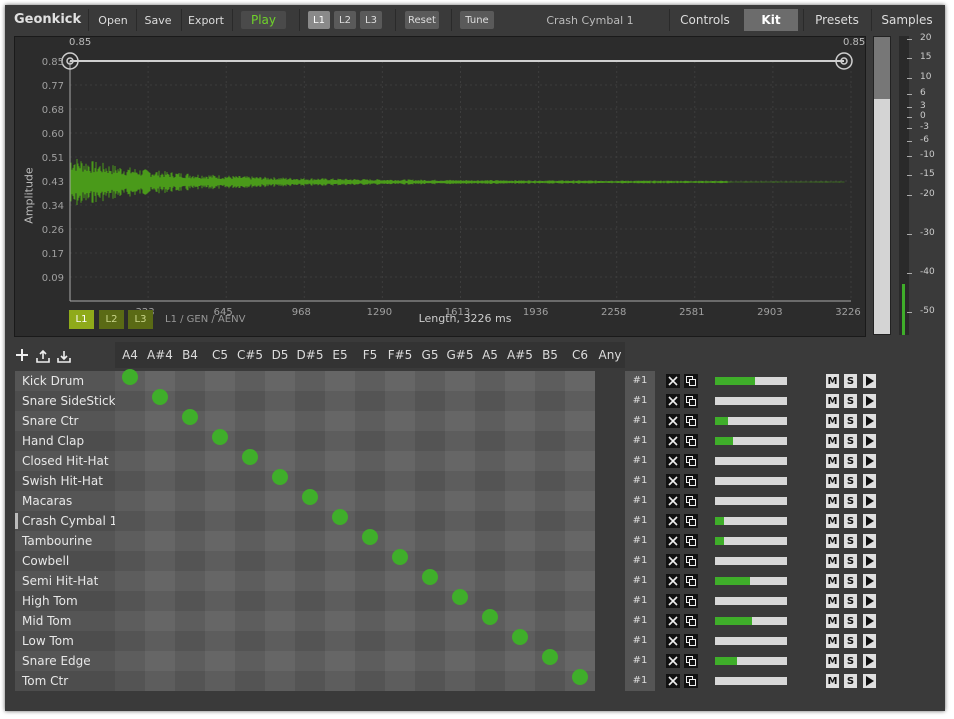 This screenshot has width=954, height=719. Describe the element at coordinates (65, 661) in the screenshot. I see `instrument-name-label: Snare Edge` at that location.